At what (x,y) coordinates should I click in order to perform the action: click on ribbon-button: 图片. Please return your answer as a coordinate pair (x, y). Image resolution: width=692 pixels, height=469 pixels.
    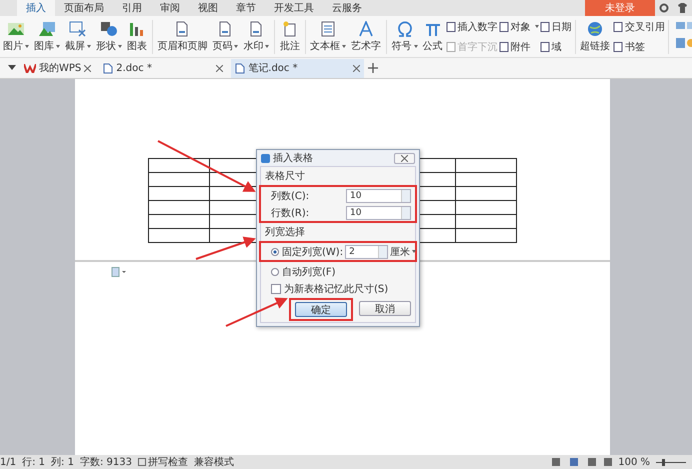
    Looking at the image, I should click on (16, 36).